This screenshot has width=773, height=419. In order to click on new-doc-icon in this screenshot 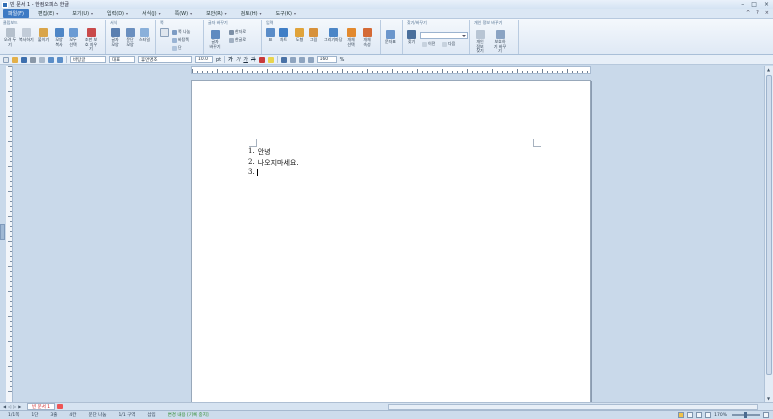, I will do `click(6, 59)`.